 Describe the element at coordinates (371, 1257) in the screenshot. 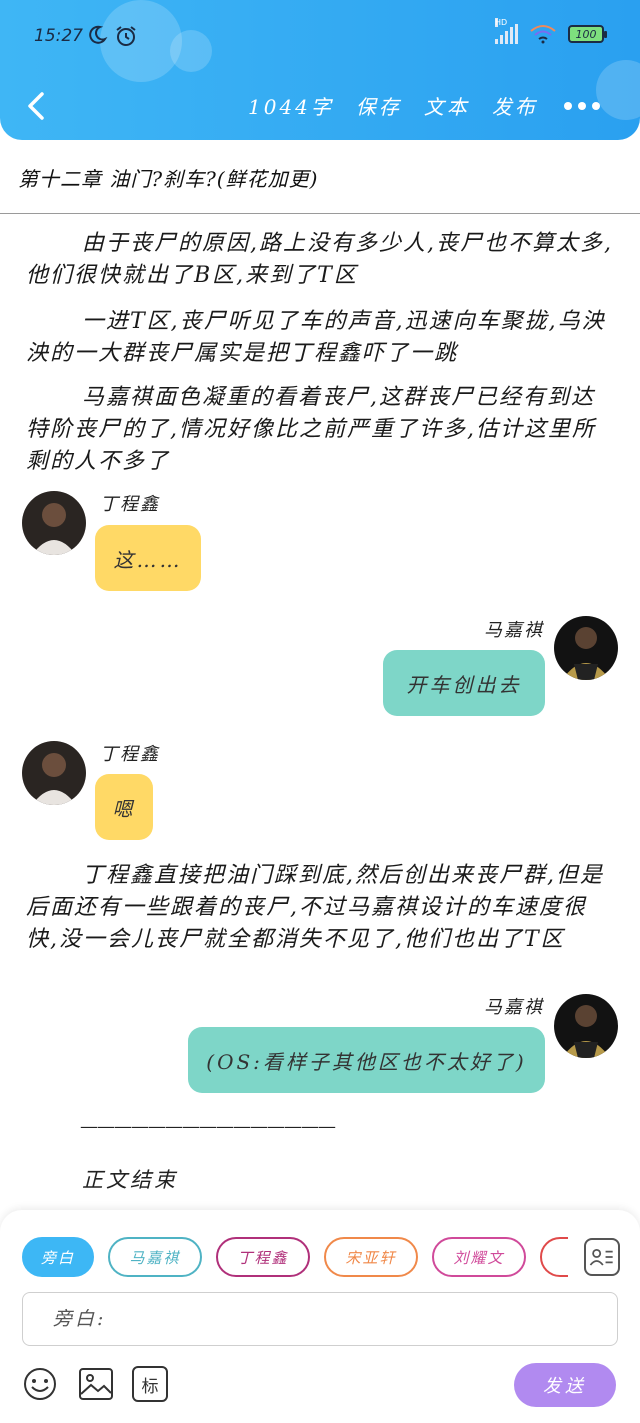

I see `role-chip-song-yaxuan: 宋亚轩` at that location.